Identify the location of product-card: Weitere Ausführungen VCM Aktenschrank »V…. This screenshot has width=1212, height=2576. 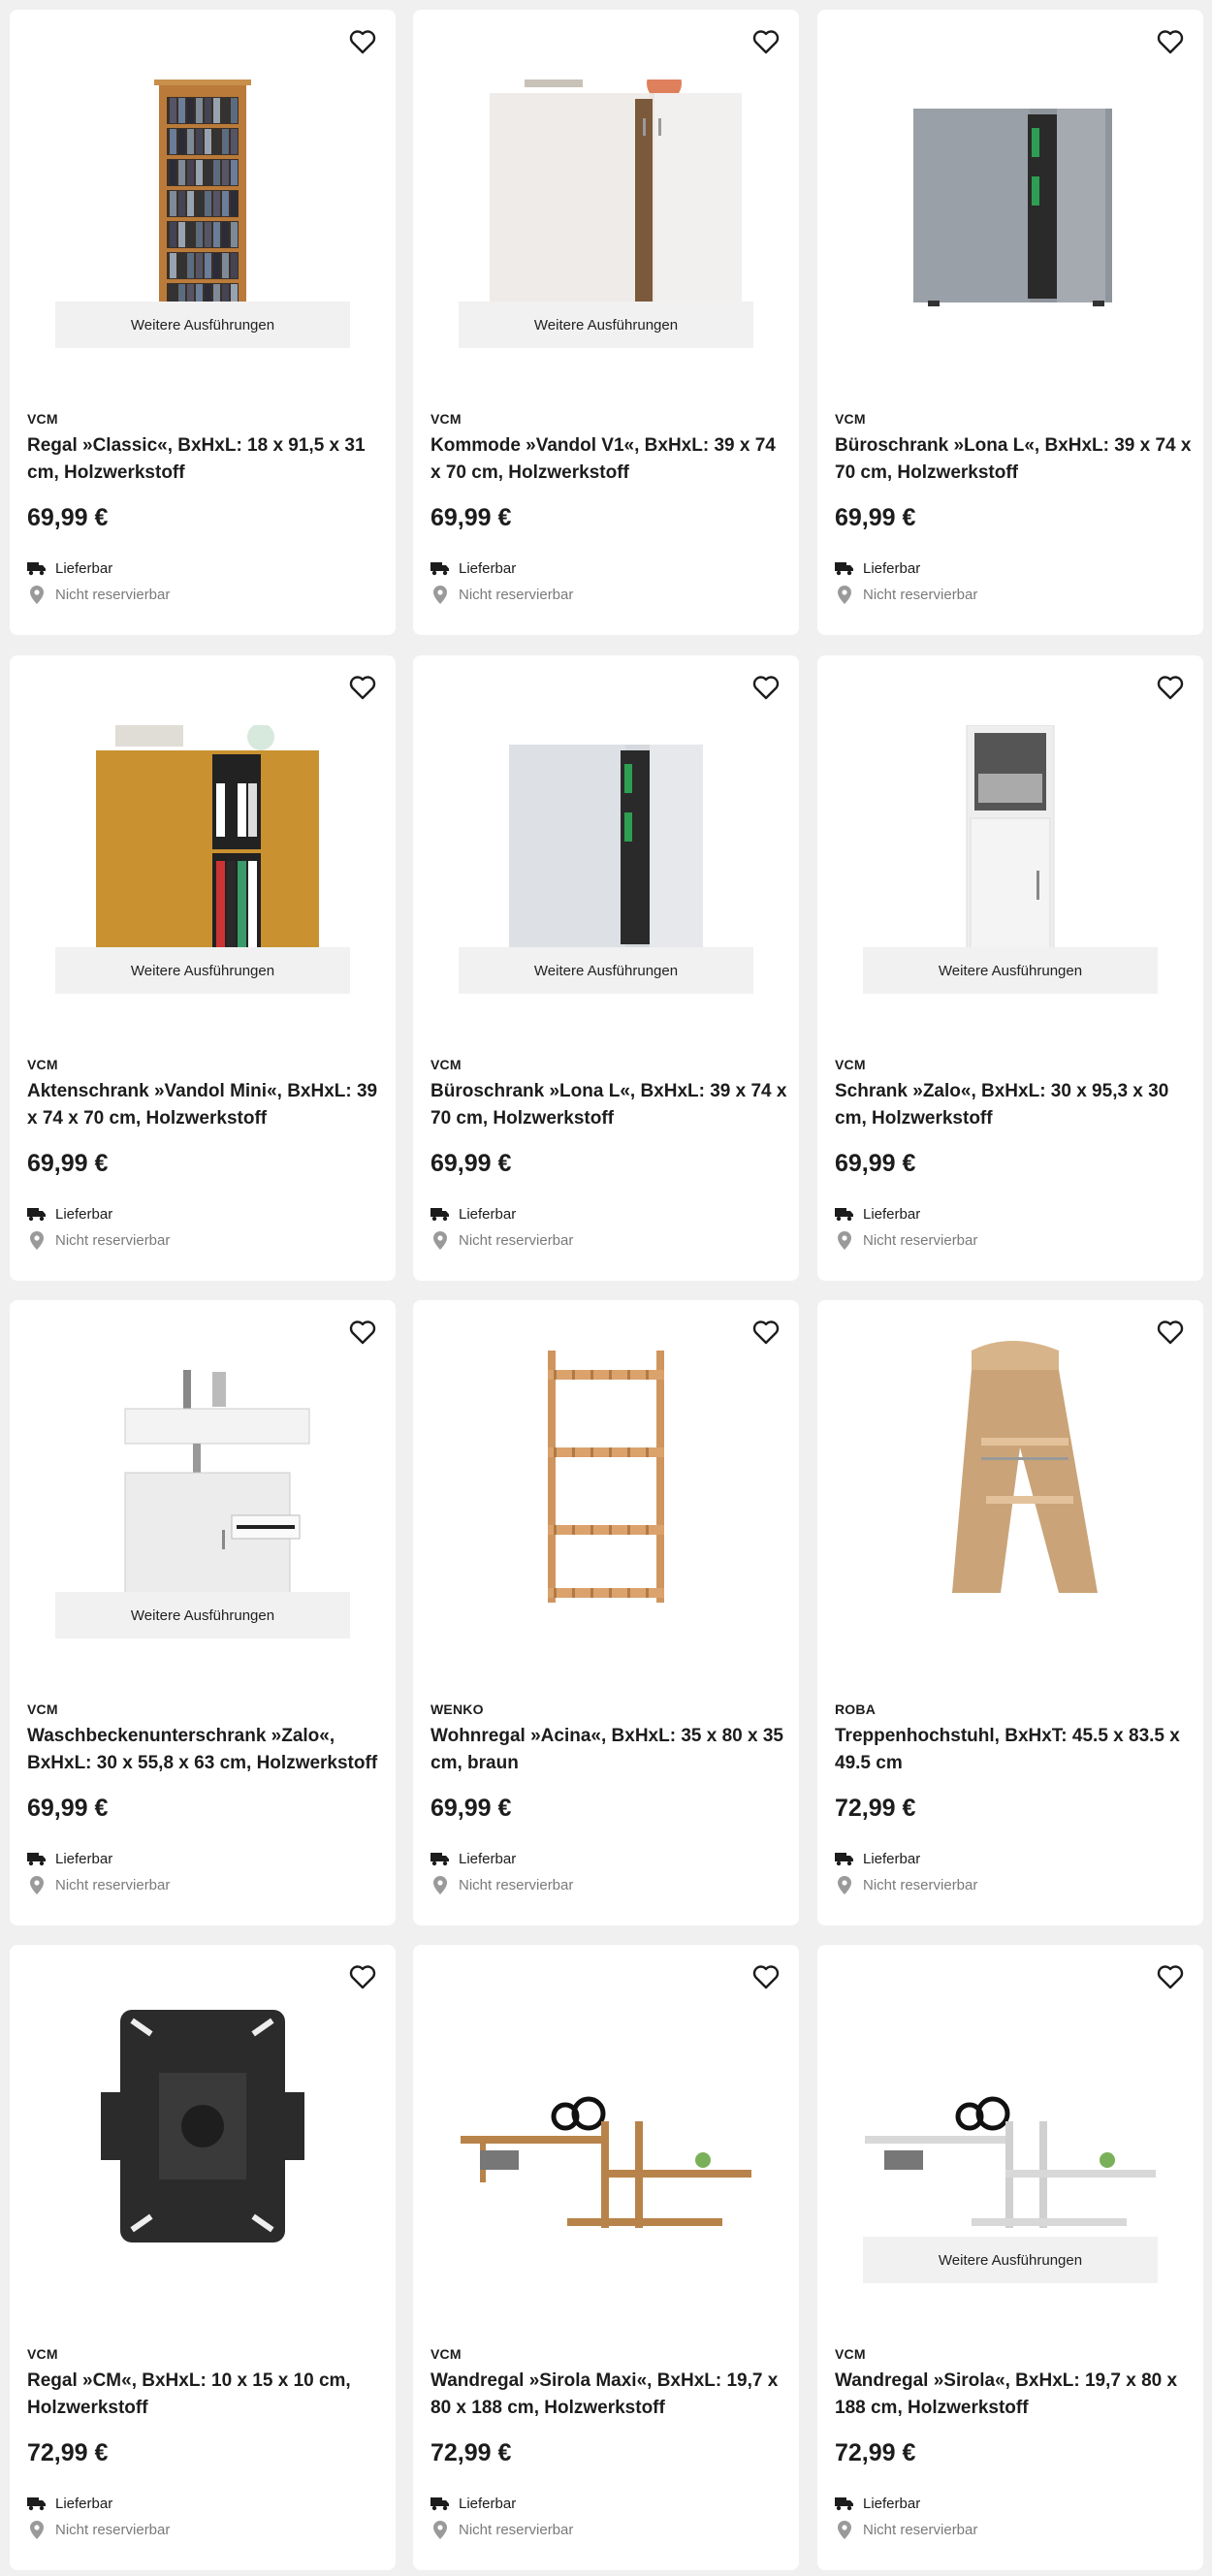
(203, 968).